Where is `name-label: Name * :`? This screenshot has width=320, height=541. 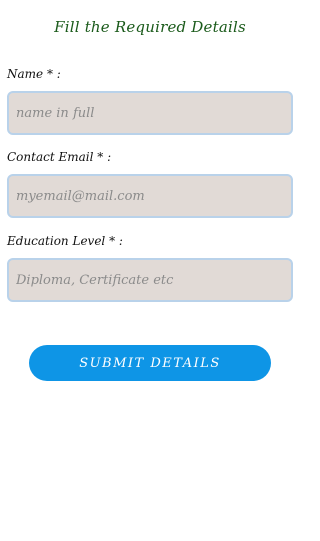
name-label: Name * : is located at coordinates (34, 74).